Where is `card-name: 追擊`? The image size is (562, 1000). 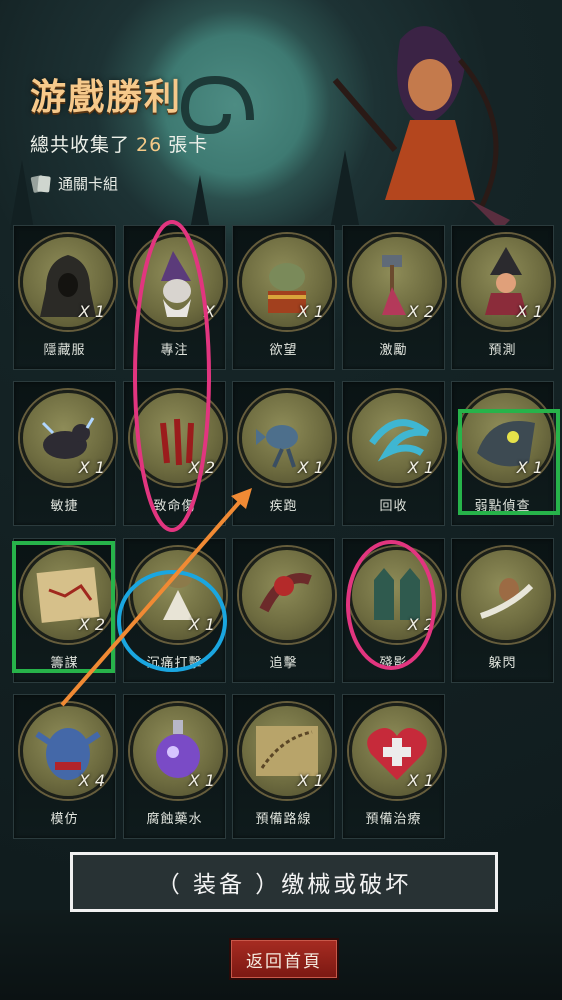 card-name: 追擊 is located at coordinates (283, 663).